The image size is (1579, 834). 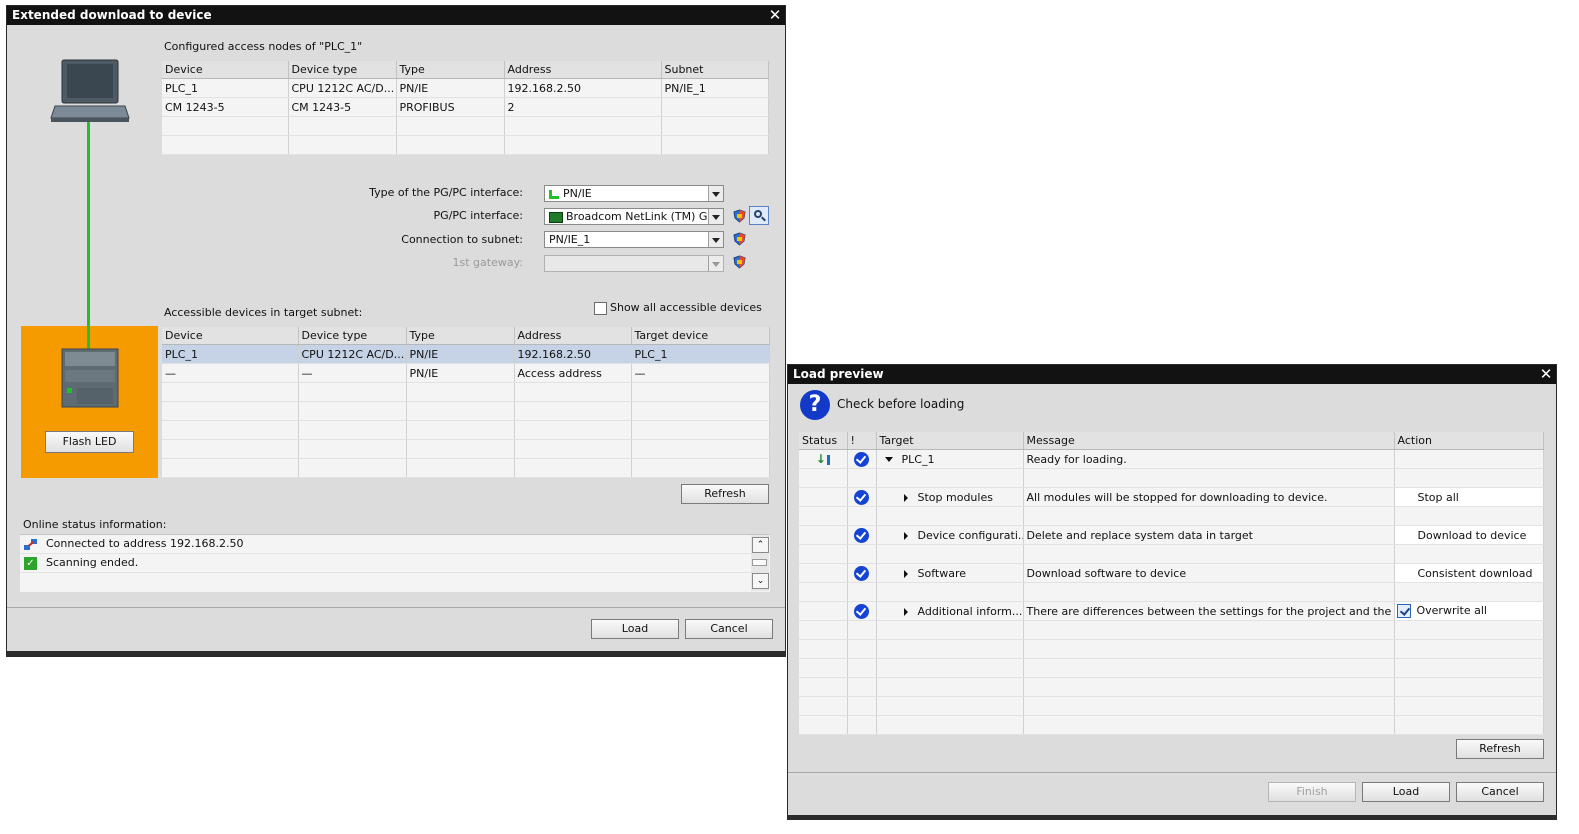 What do you see at coordinates (1469, 535) in the screenshot?
I see `action-cell: Download to device` at bounding box center [1469, 535].